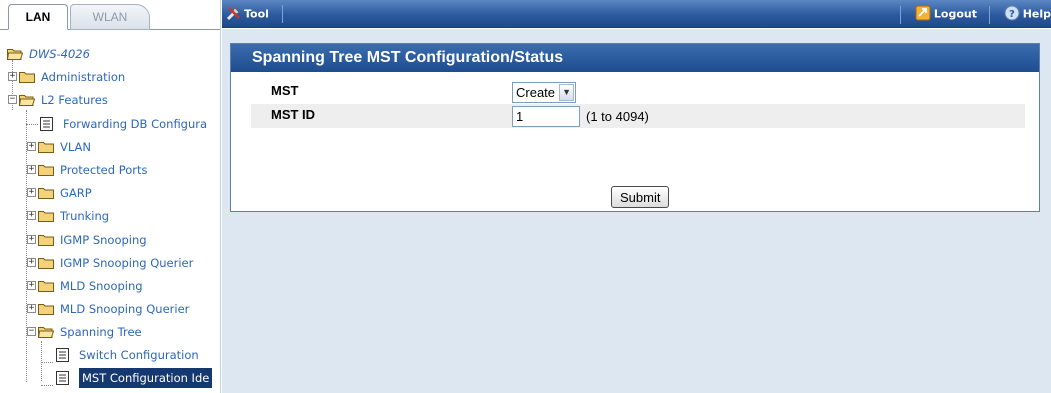 The image size is (1051, 393). I want to click on tree-item-mld-snooping: + MLD Snooping, so click(85, 286).